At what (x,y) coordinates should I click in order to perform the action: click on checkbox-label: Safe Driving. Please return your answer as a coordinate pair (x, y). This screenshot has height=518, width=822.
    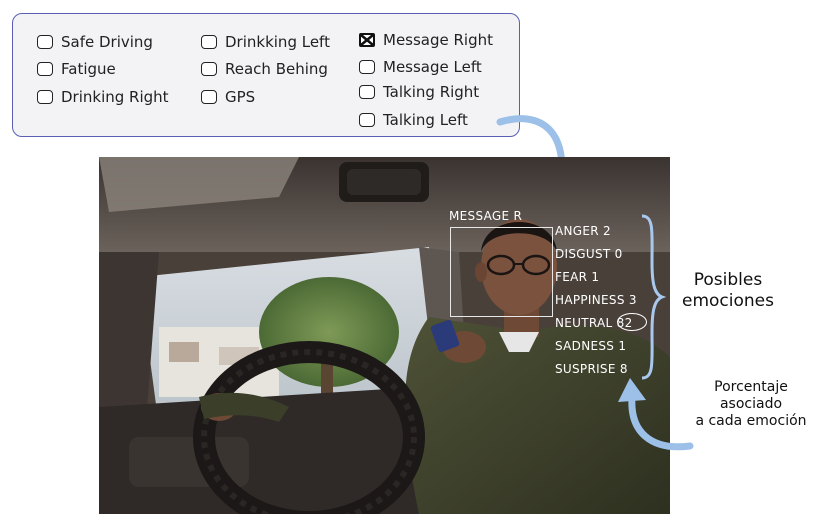
    Looking at the image, I should click on (107, 42).